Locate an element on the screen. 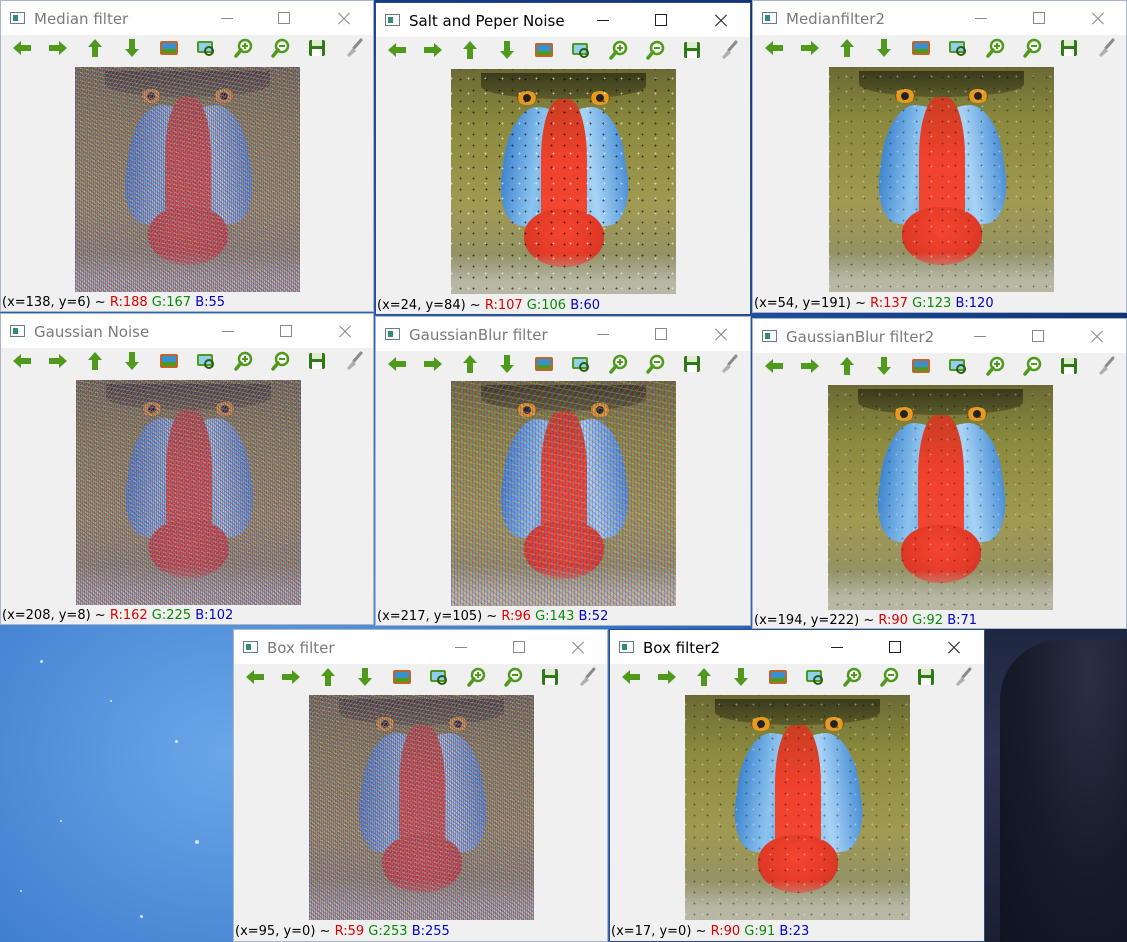  title-bar: GaussianBlur filter2 is located at coordinates (939, 336).